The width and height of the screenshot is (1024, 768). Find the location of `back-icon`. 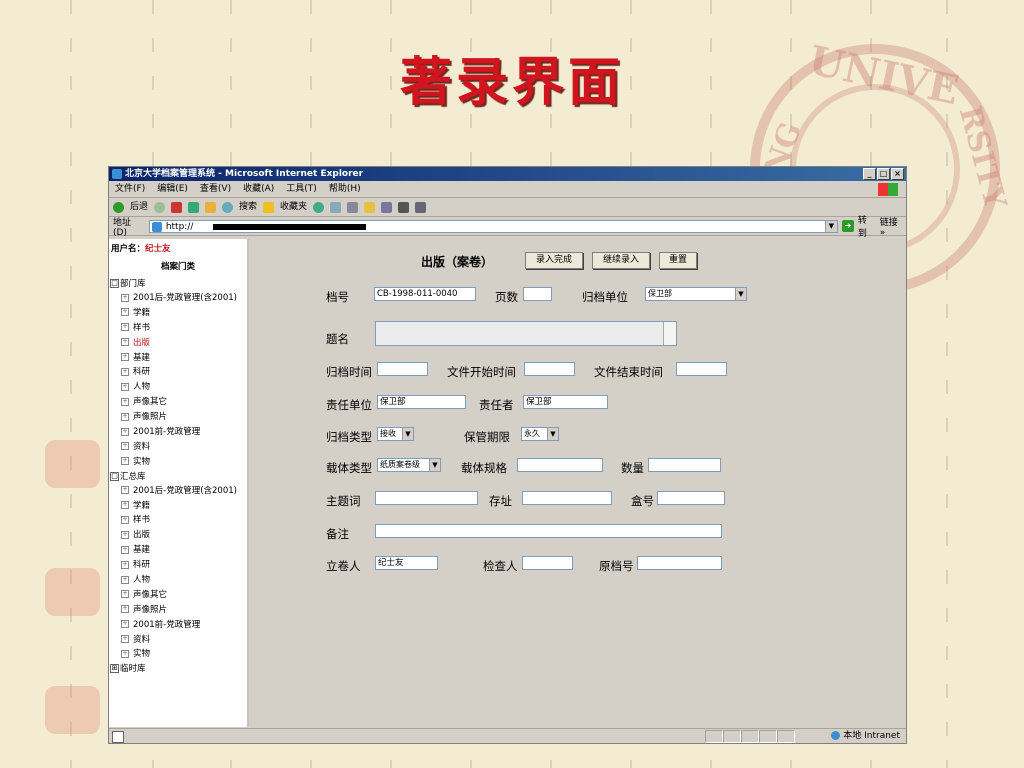

back-icon is located at coordinates (118, 207).